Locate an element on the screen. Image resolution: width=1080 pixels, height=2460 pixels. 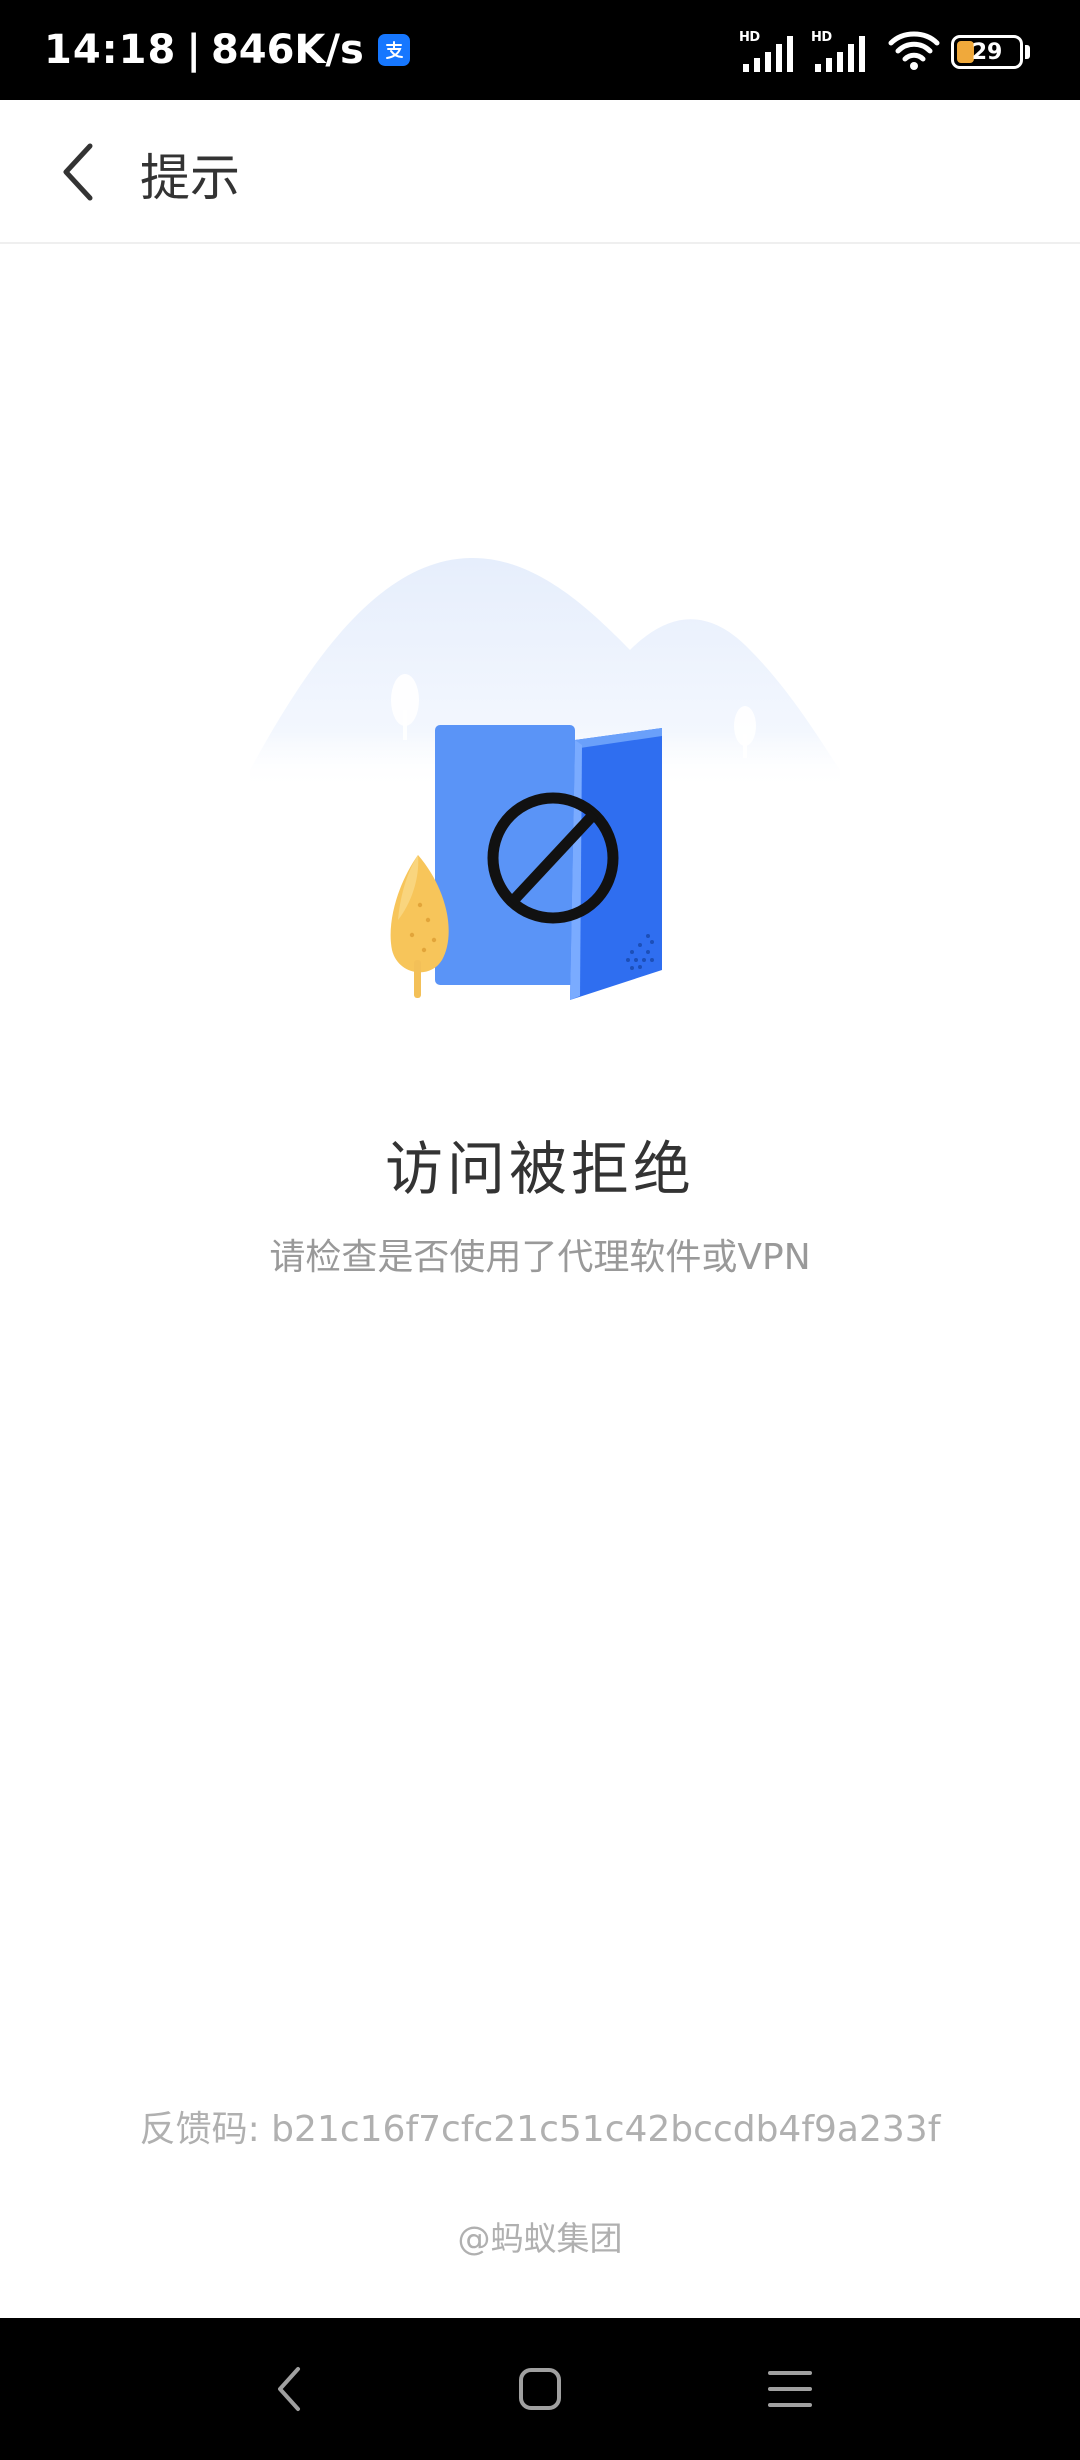
back-button is located at coordinates (78, 172).